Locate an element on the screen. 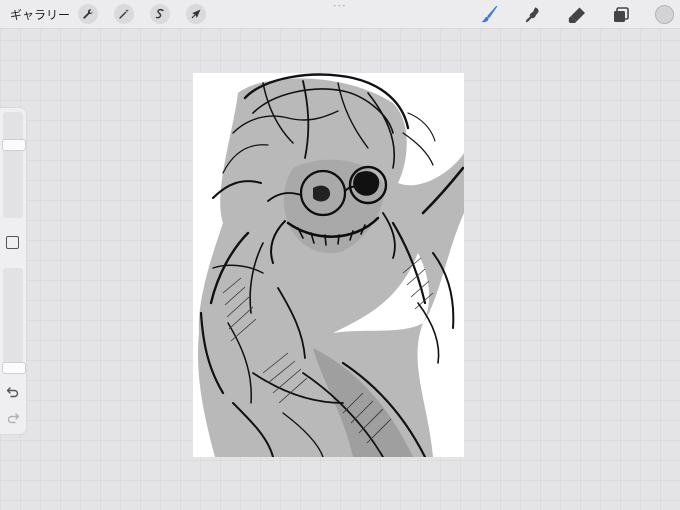  redo-button is located at coordinates (13, 417).